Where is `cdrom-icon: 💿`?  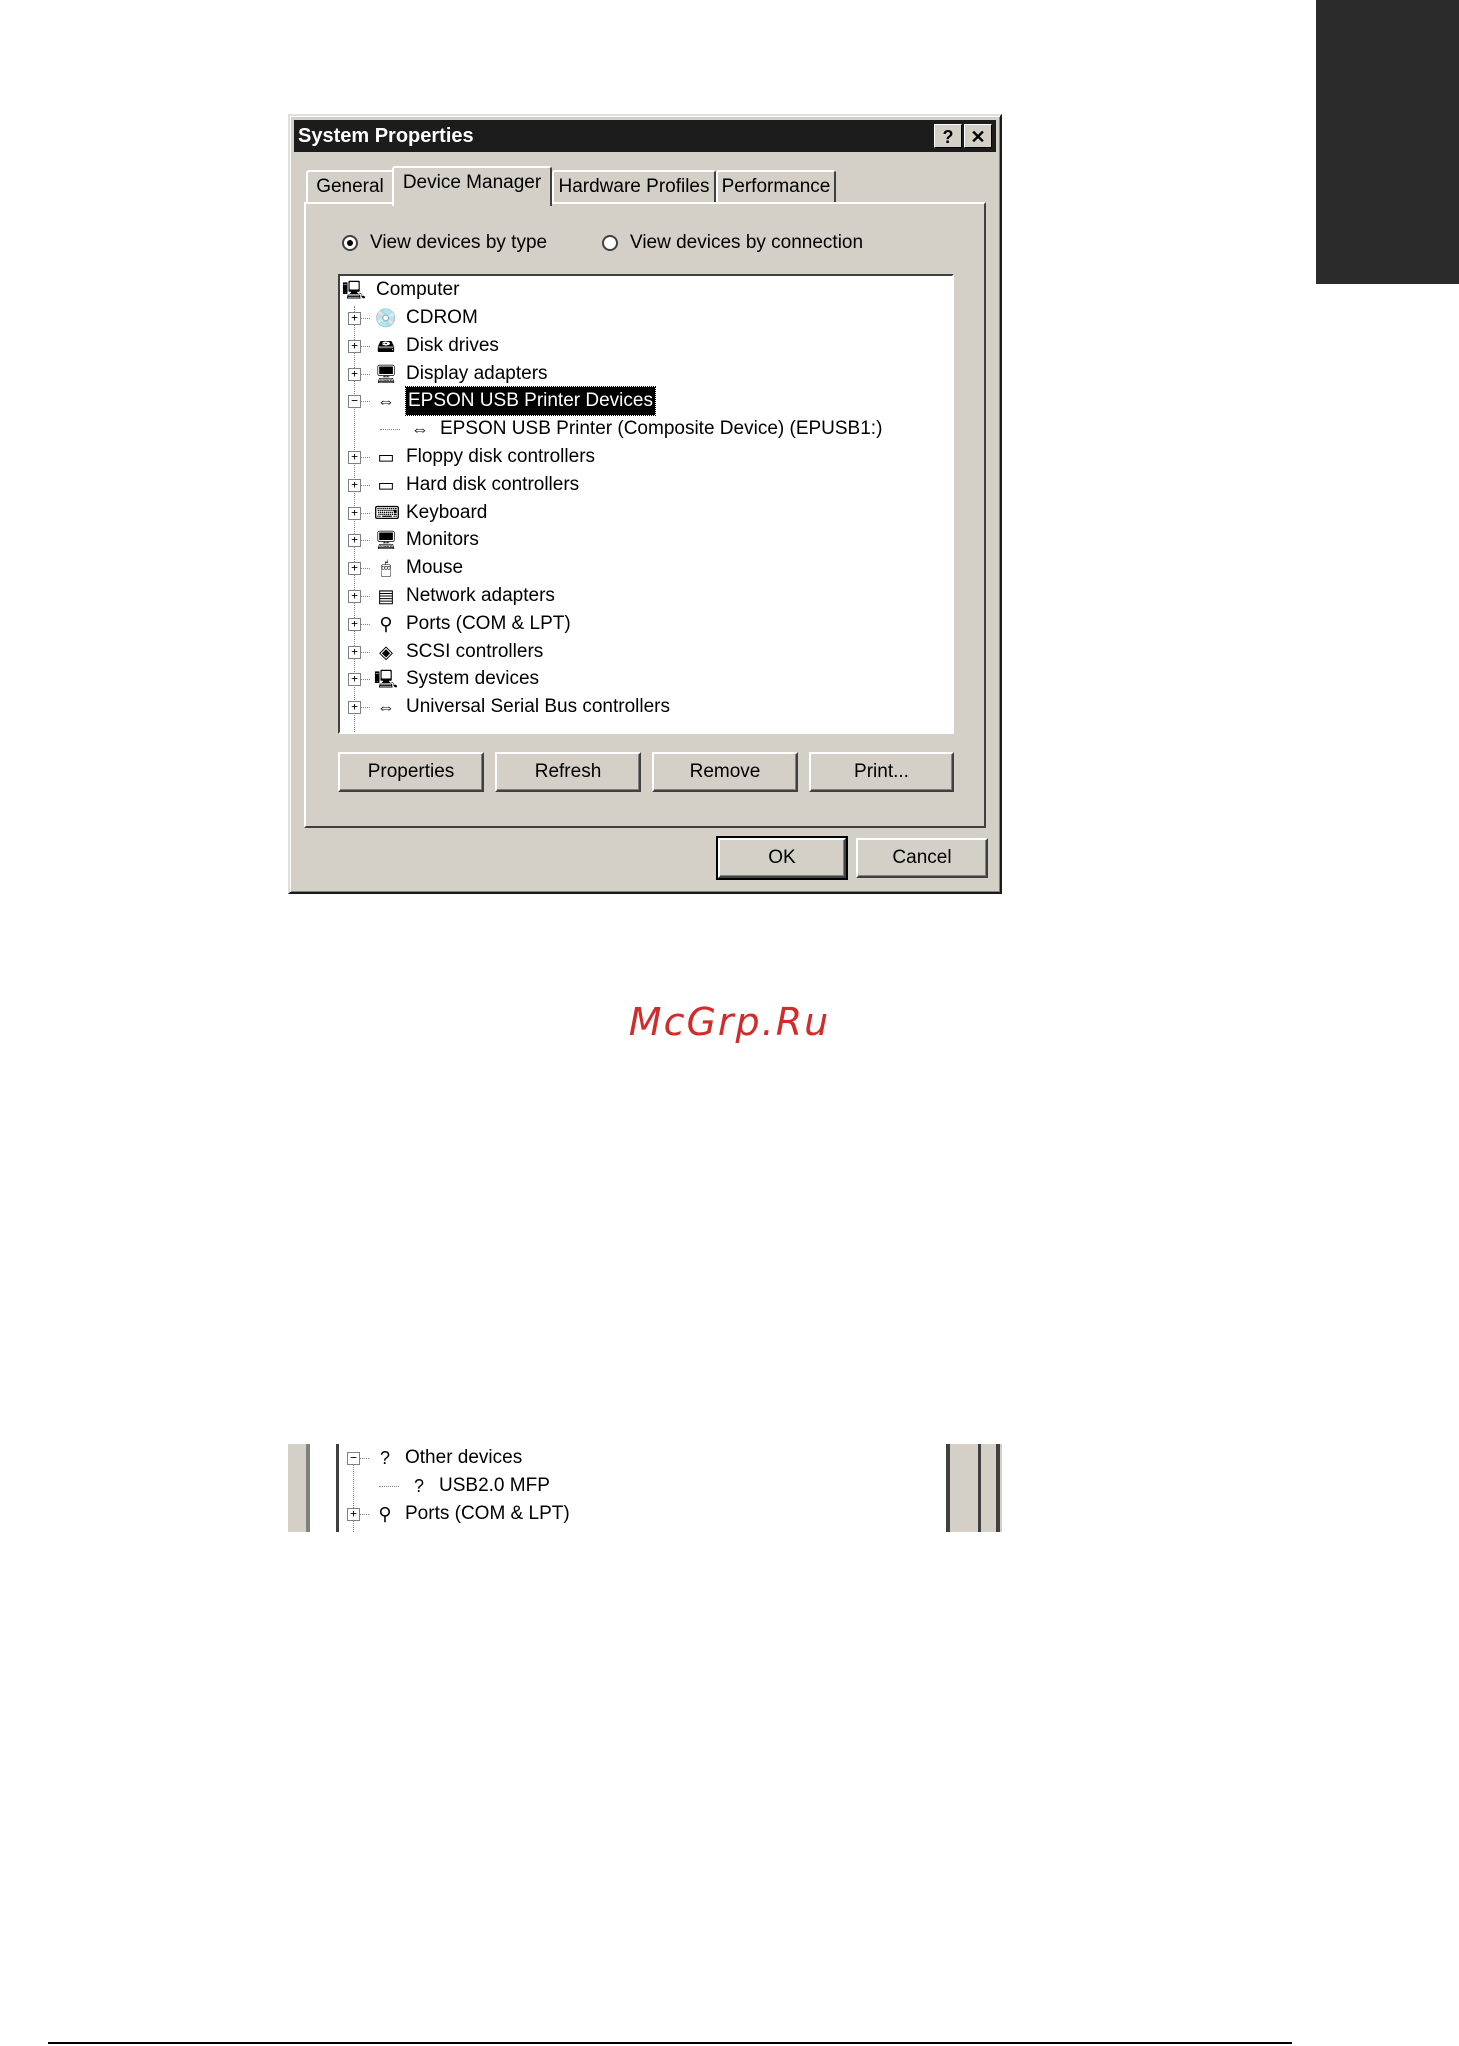
cdrom-icon: 💿 is located at coordinates (386, 318).